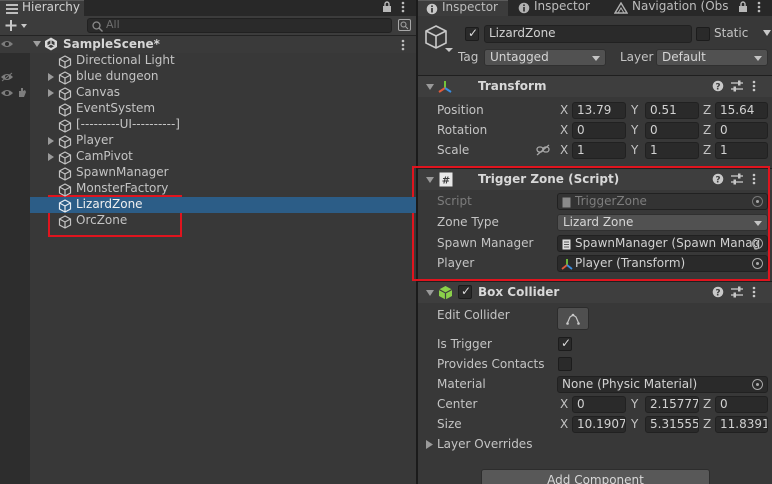  What do you see at coordinates (403, 45) in the screenshot?
I see `scene-more-icon` at bounding box center [403, 45].